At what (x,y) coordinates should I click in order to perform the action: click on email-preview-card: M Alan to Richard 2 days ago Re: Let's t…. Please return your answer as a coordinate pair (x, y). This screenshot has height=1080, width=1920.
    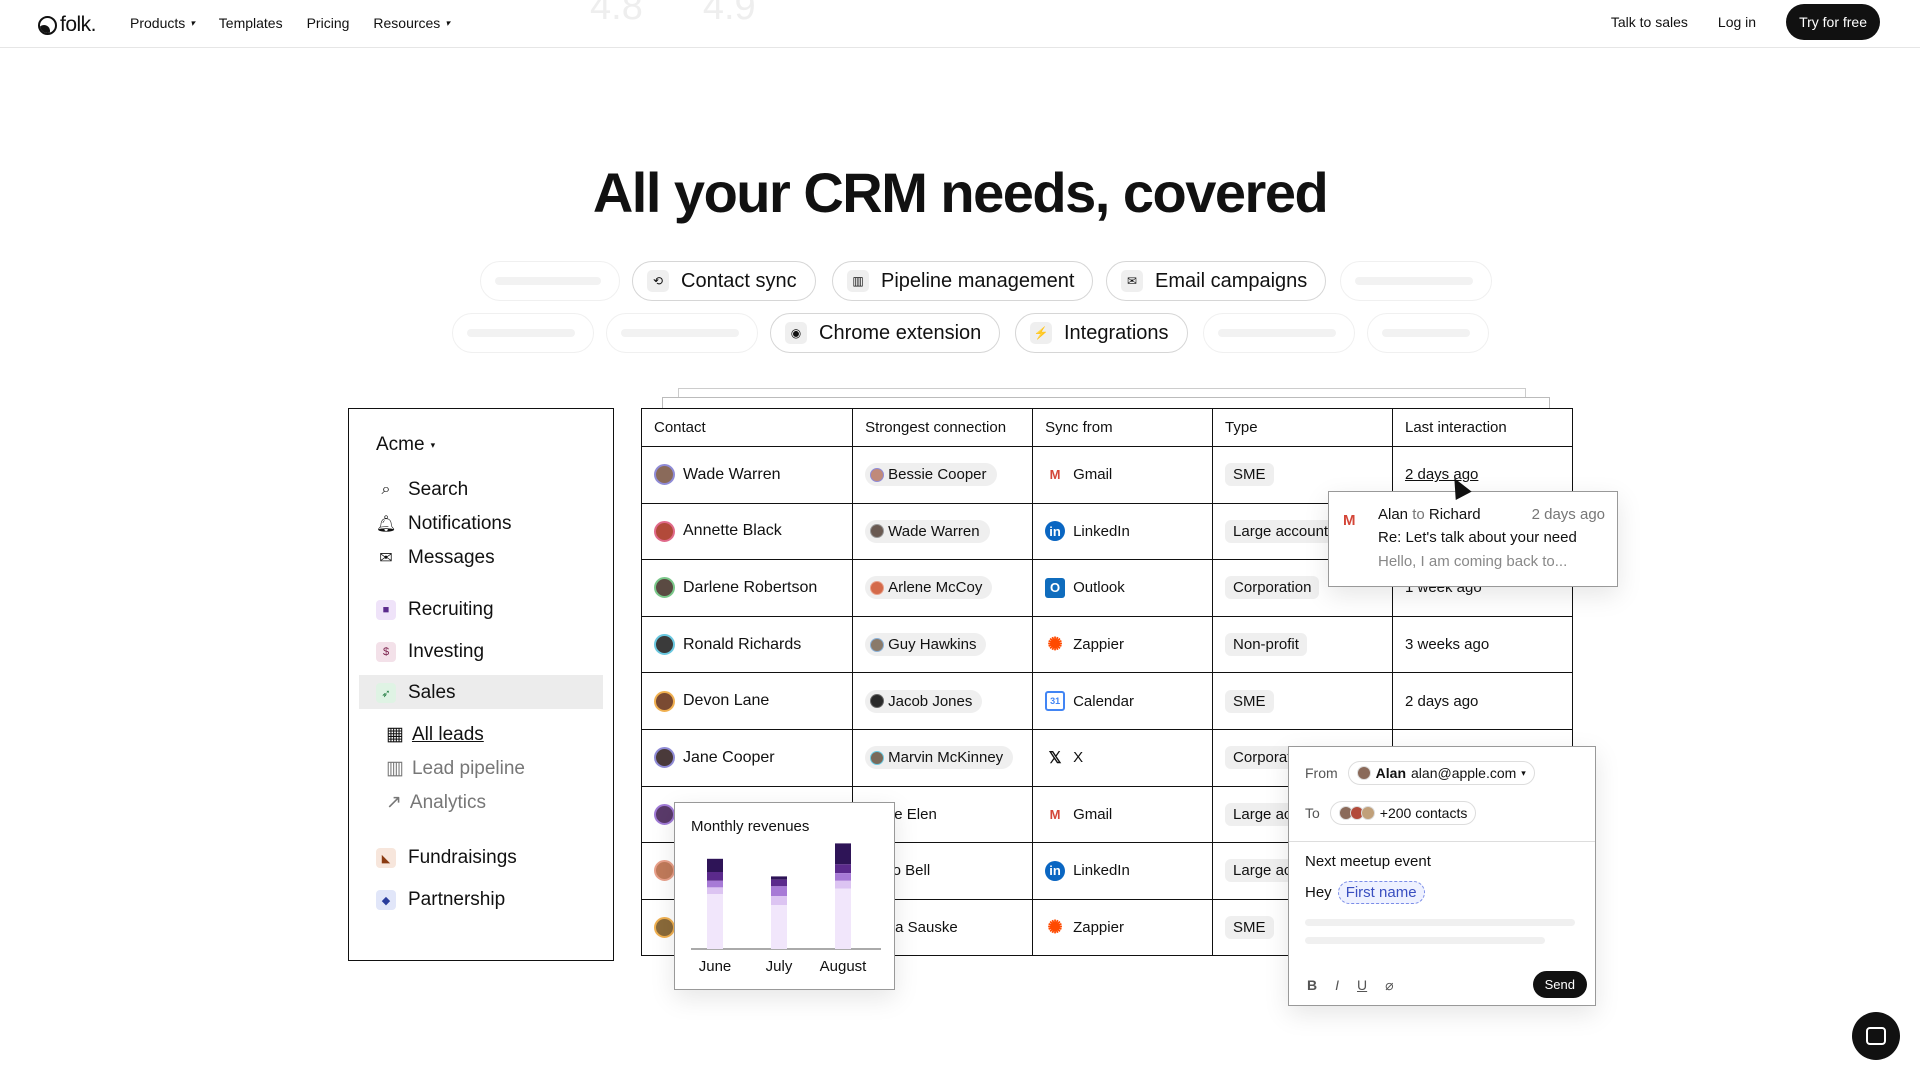
    Looking at the image, I should click on (1473, 539).